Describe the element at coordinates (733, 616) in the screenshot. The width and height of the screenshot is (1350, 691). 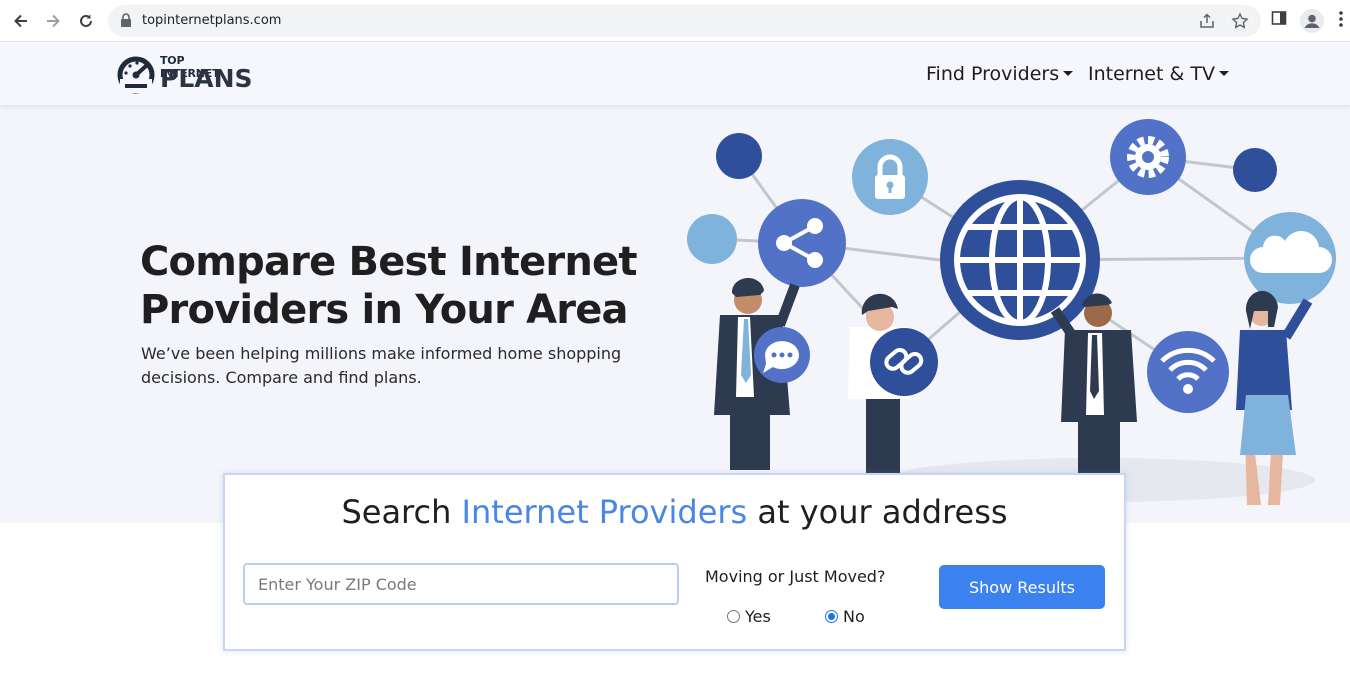
I see `radio-yes-circle` at that location.